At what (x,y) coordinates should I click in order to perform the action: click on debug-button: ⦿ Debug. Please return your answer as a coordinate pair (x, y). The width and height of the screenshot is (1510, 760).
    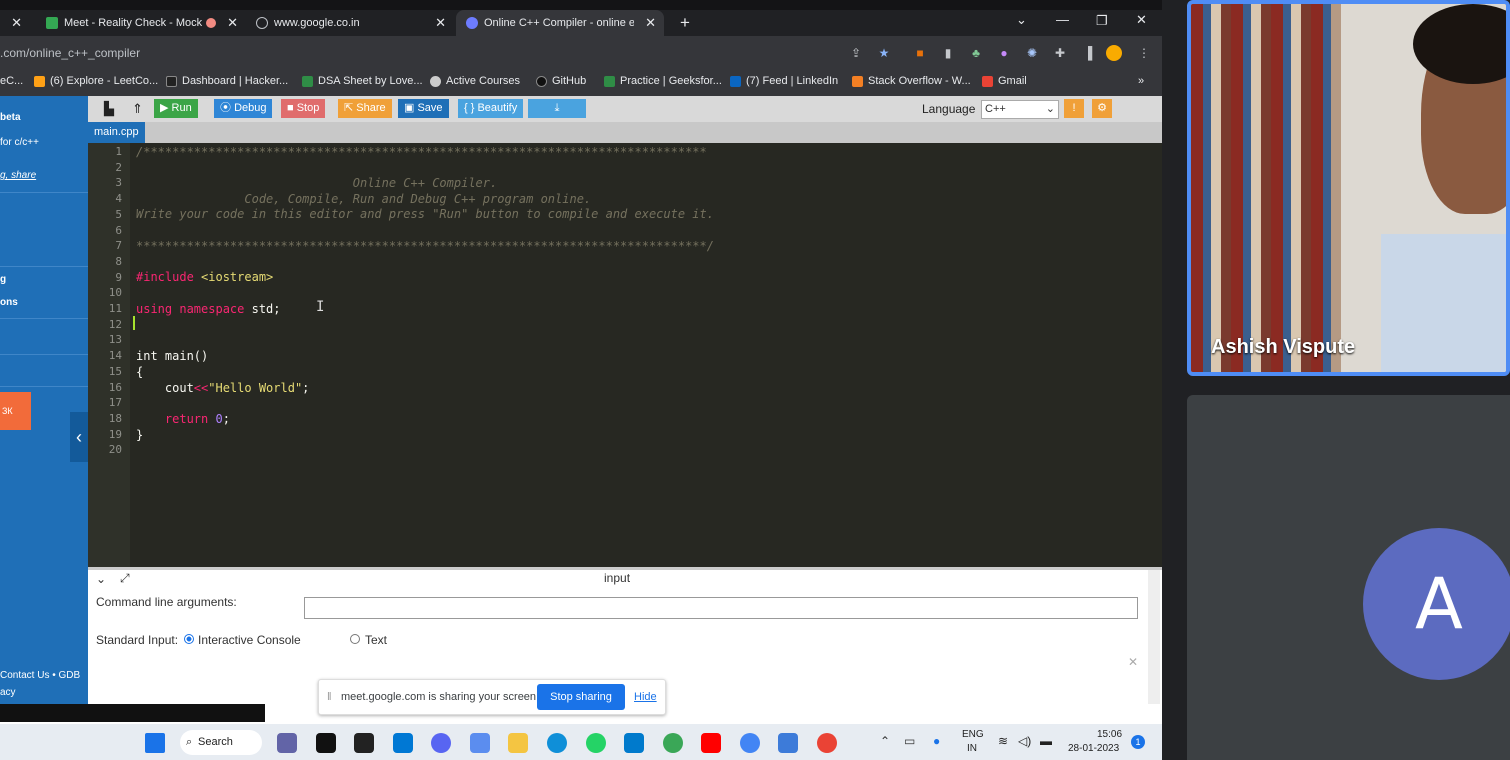
    Looking at the image, I should click on (243, 108).